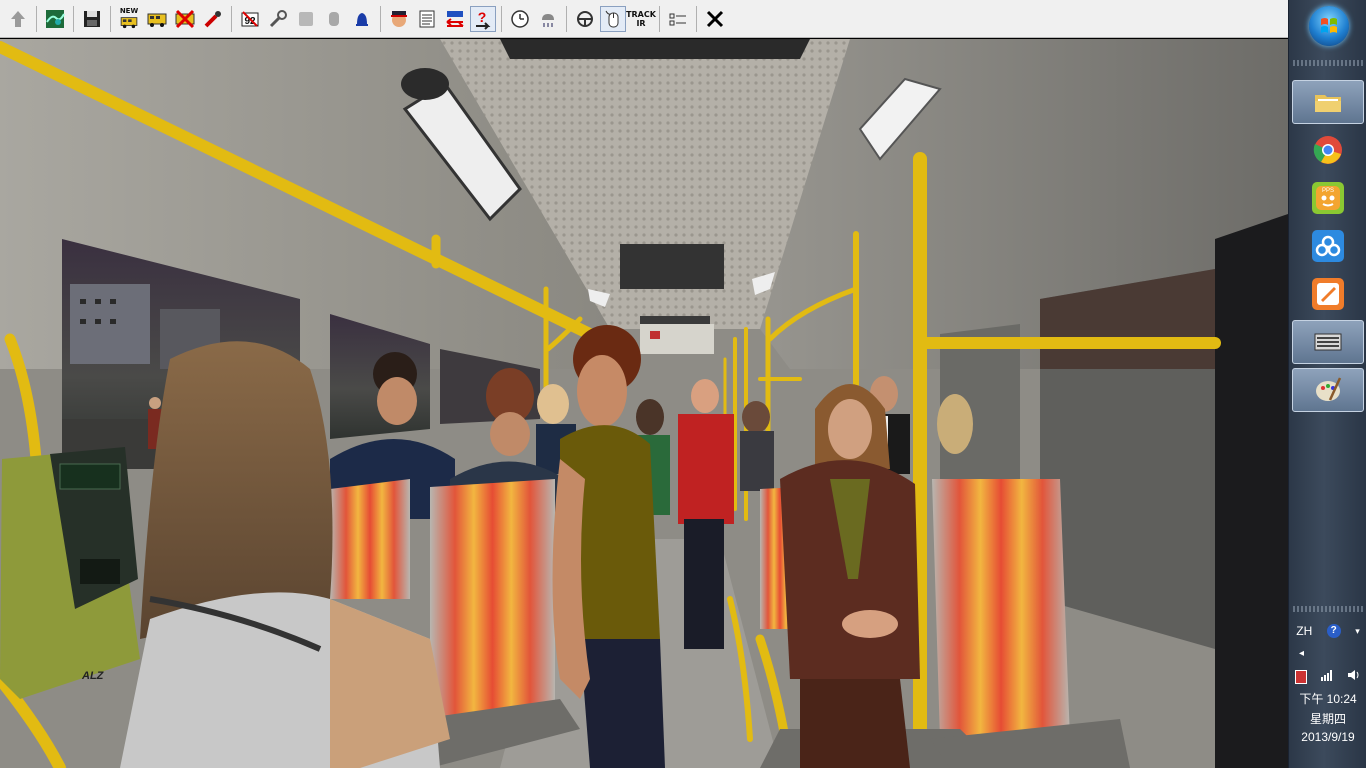 The image size is (1366, 768). Describe the element at coordinates (1301, 676) in the screenshot. I see `power-icon` at that location.